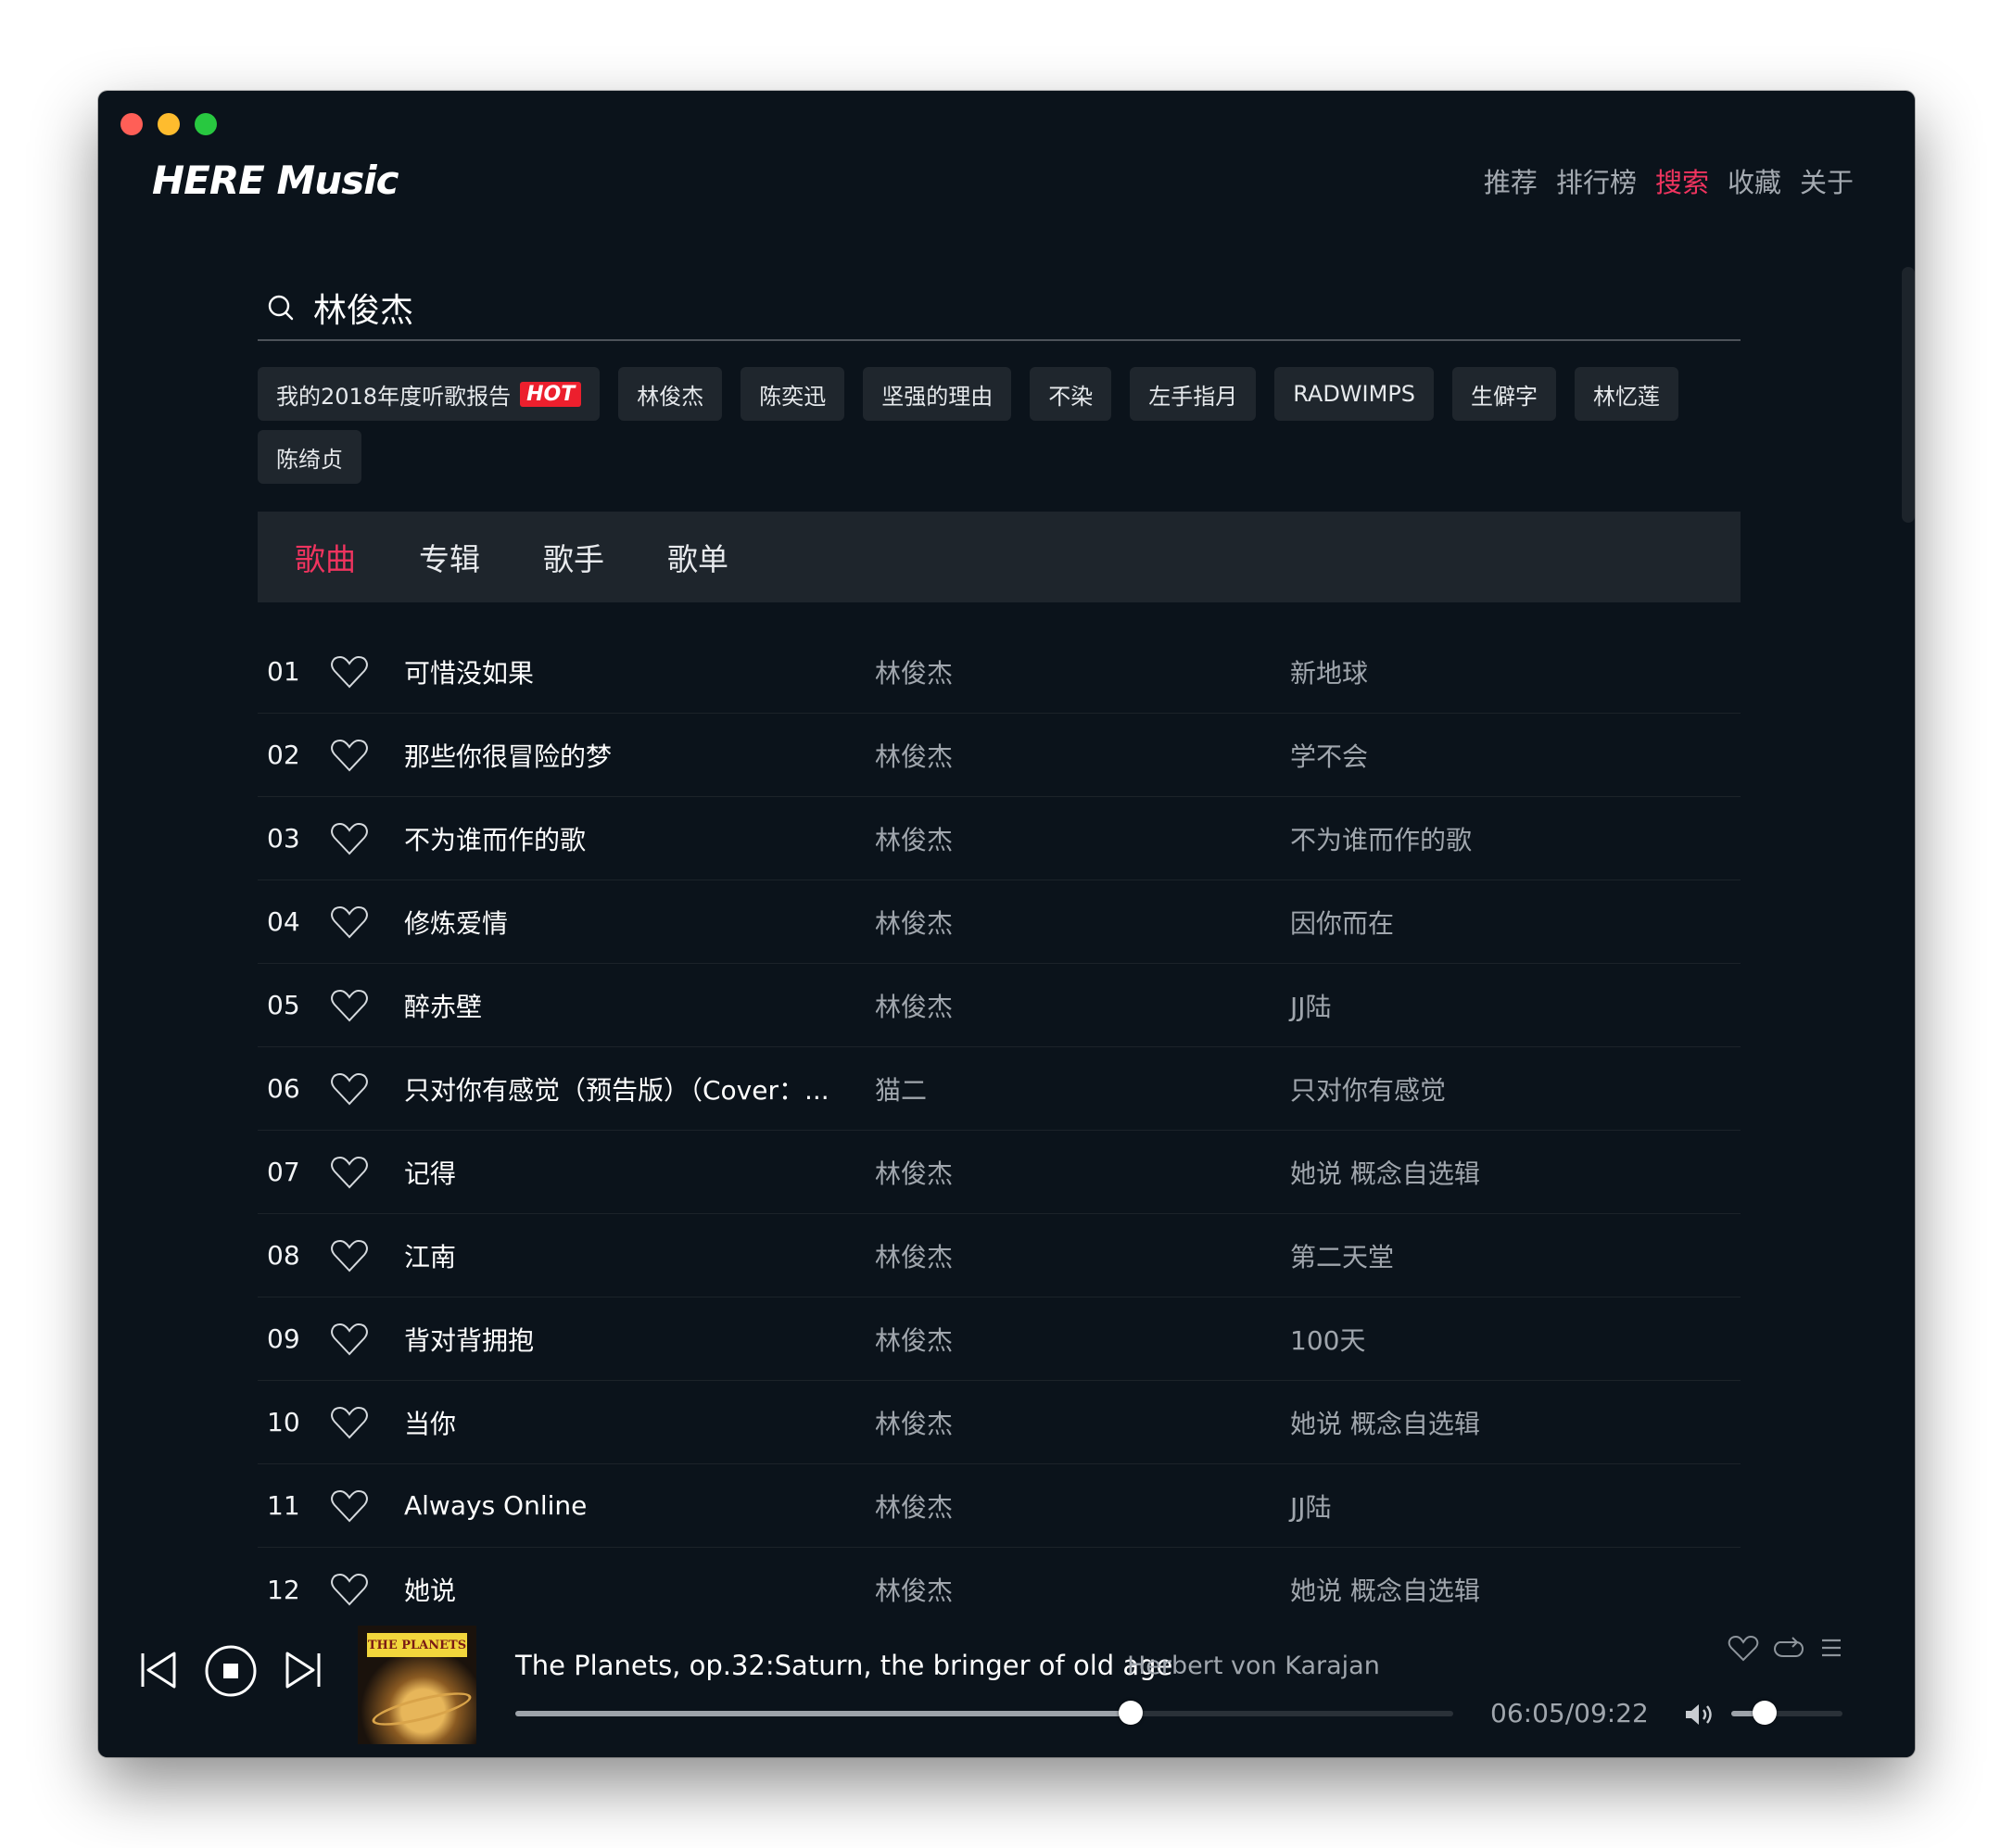 The height and width of the screenshot is (1848, 2013). Describe the element at coordinates (937, 394) in the screenshot. I see `search-tag: 坚强的理由` at that location.